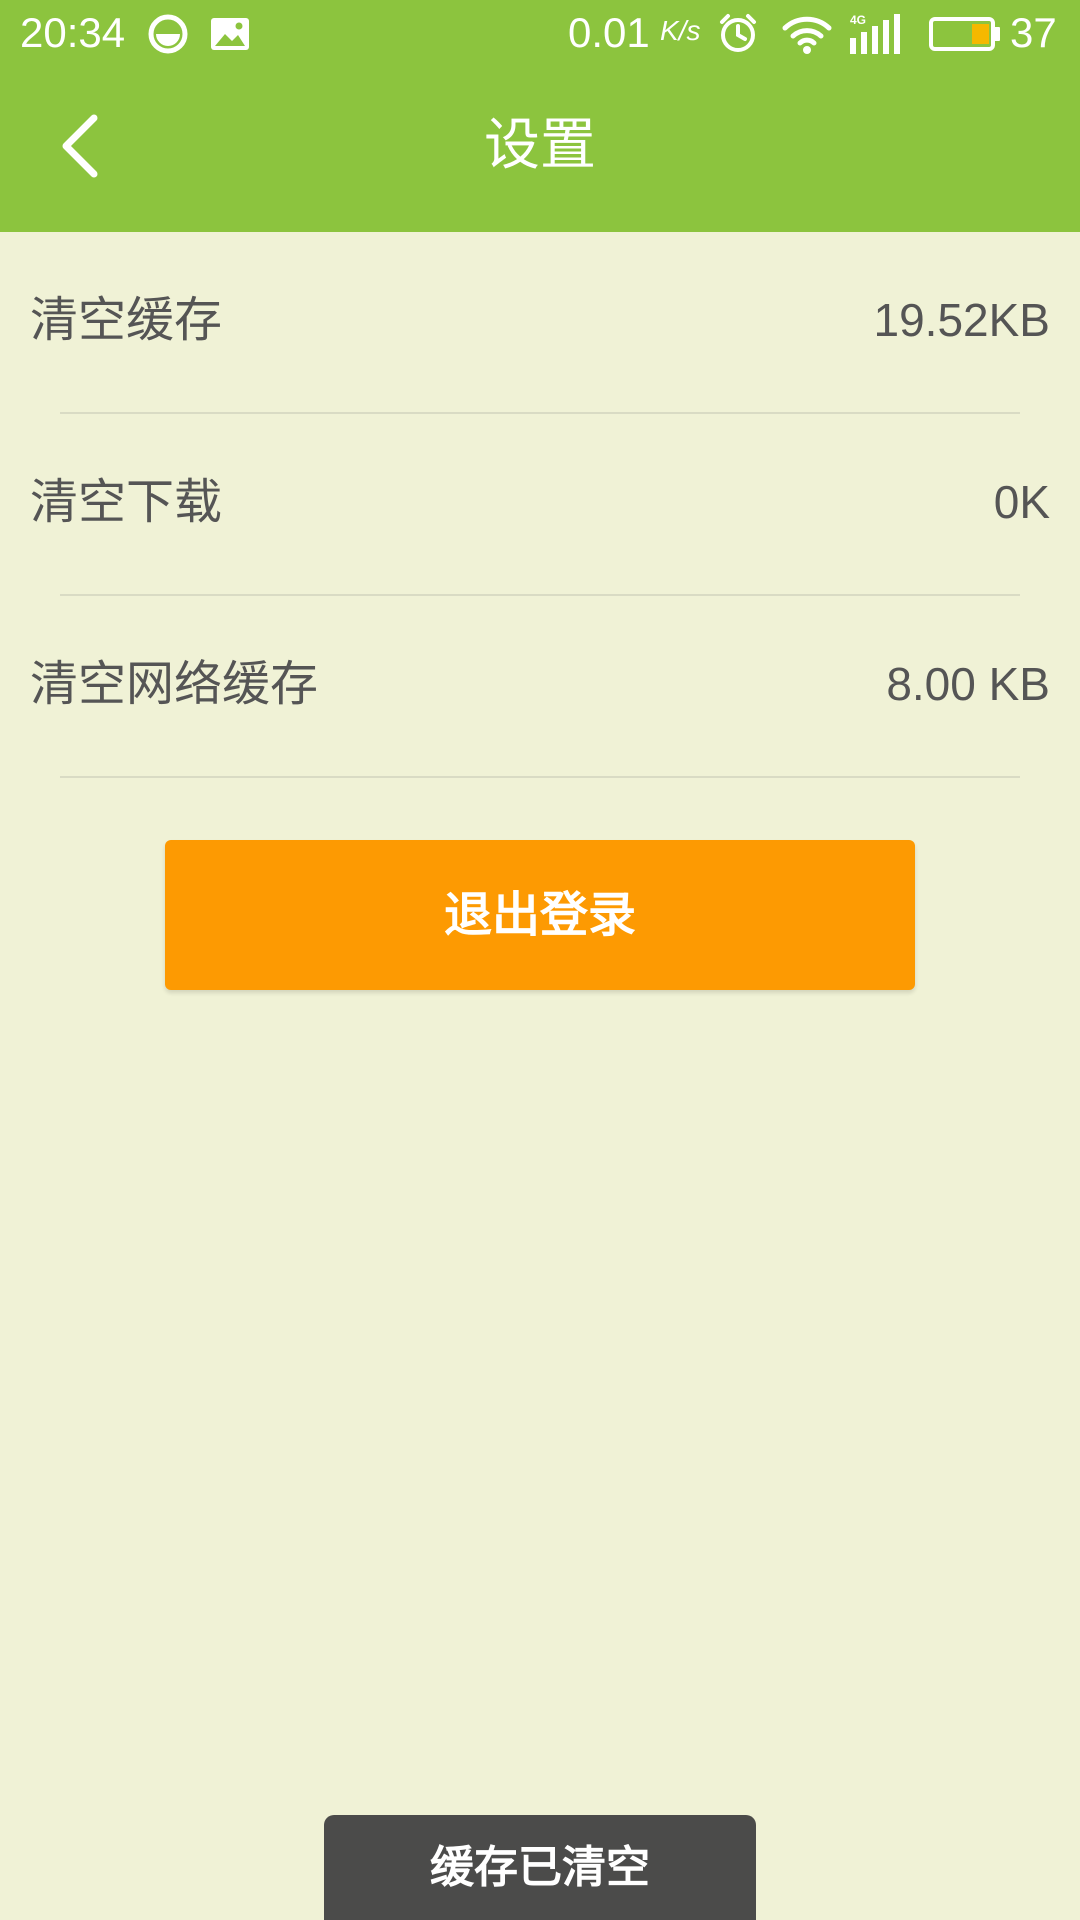 This screenshot has width=1080, height=1920. I want to click on clear-cache-row: 清空缓存 19.52KB, so click(540, 323).